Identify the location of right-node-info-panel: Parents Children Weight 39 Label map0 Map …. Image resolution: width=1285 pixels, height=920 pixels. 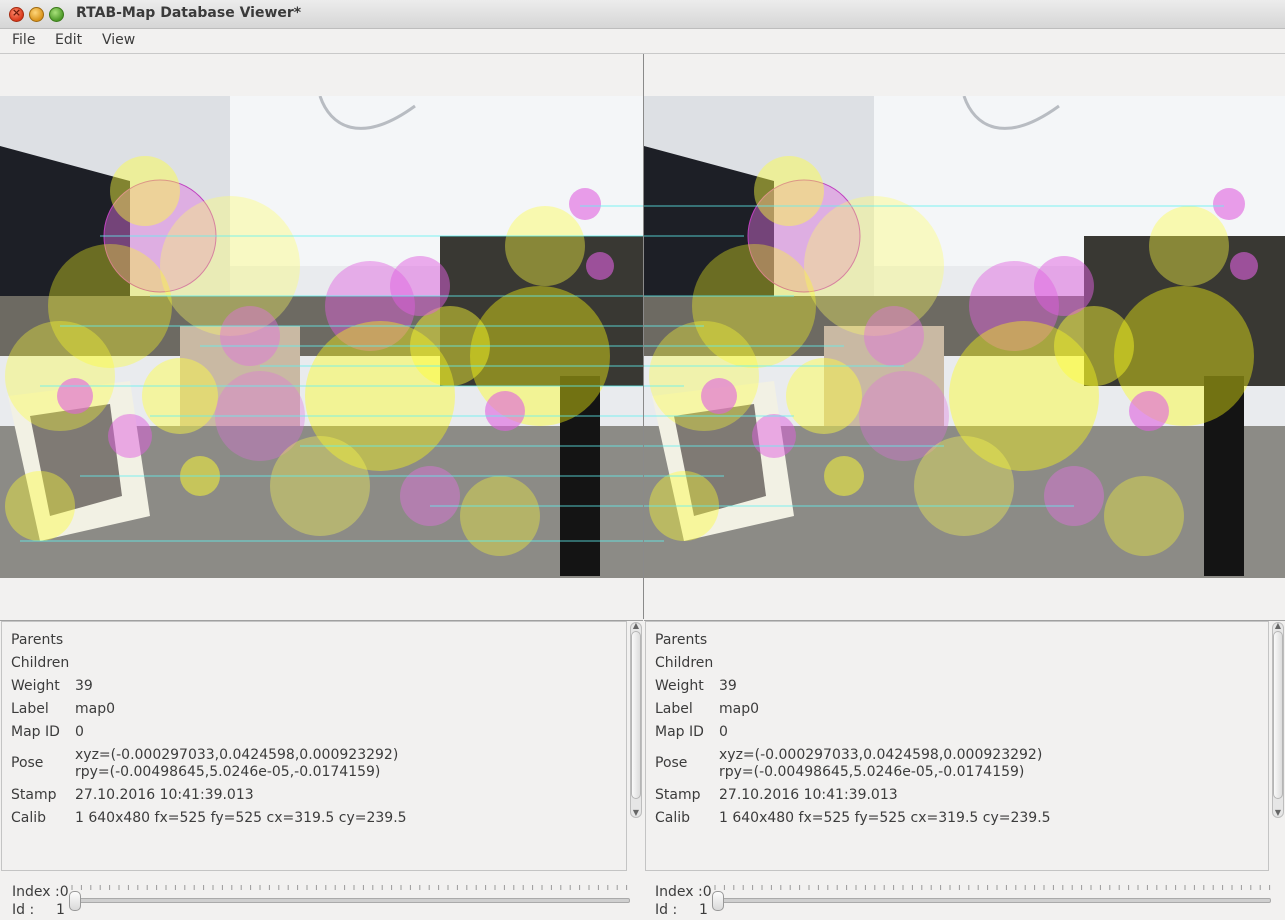
(957, 746).